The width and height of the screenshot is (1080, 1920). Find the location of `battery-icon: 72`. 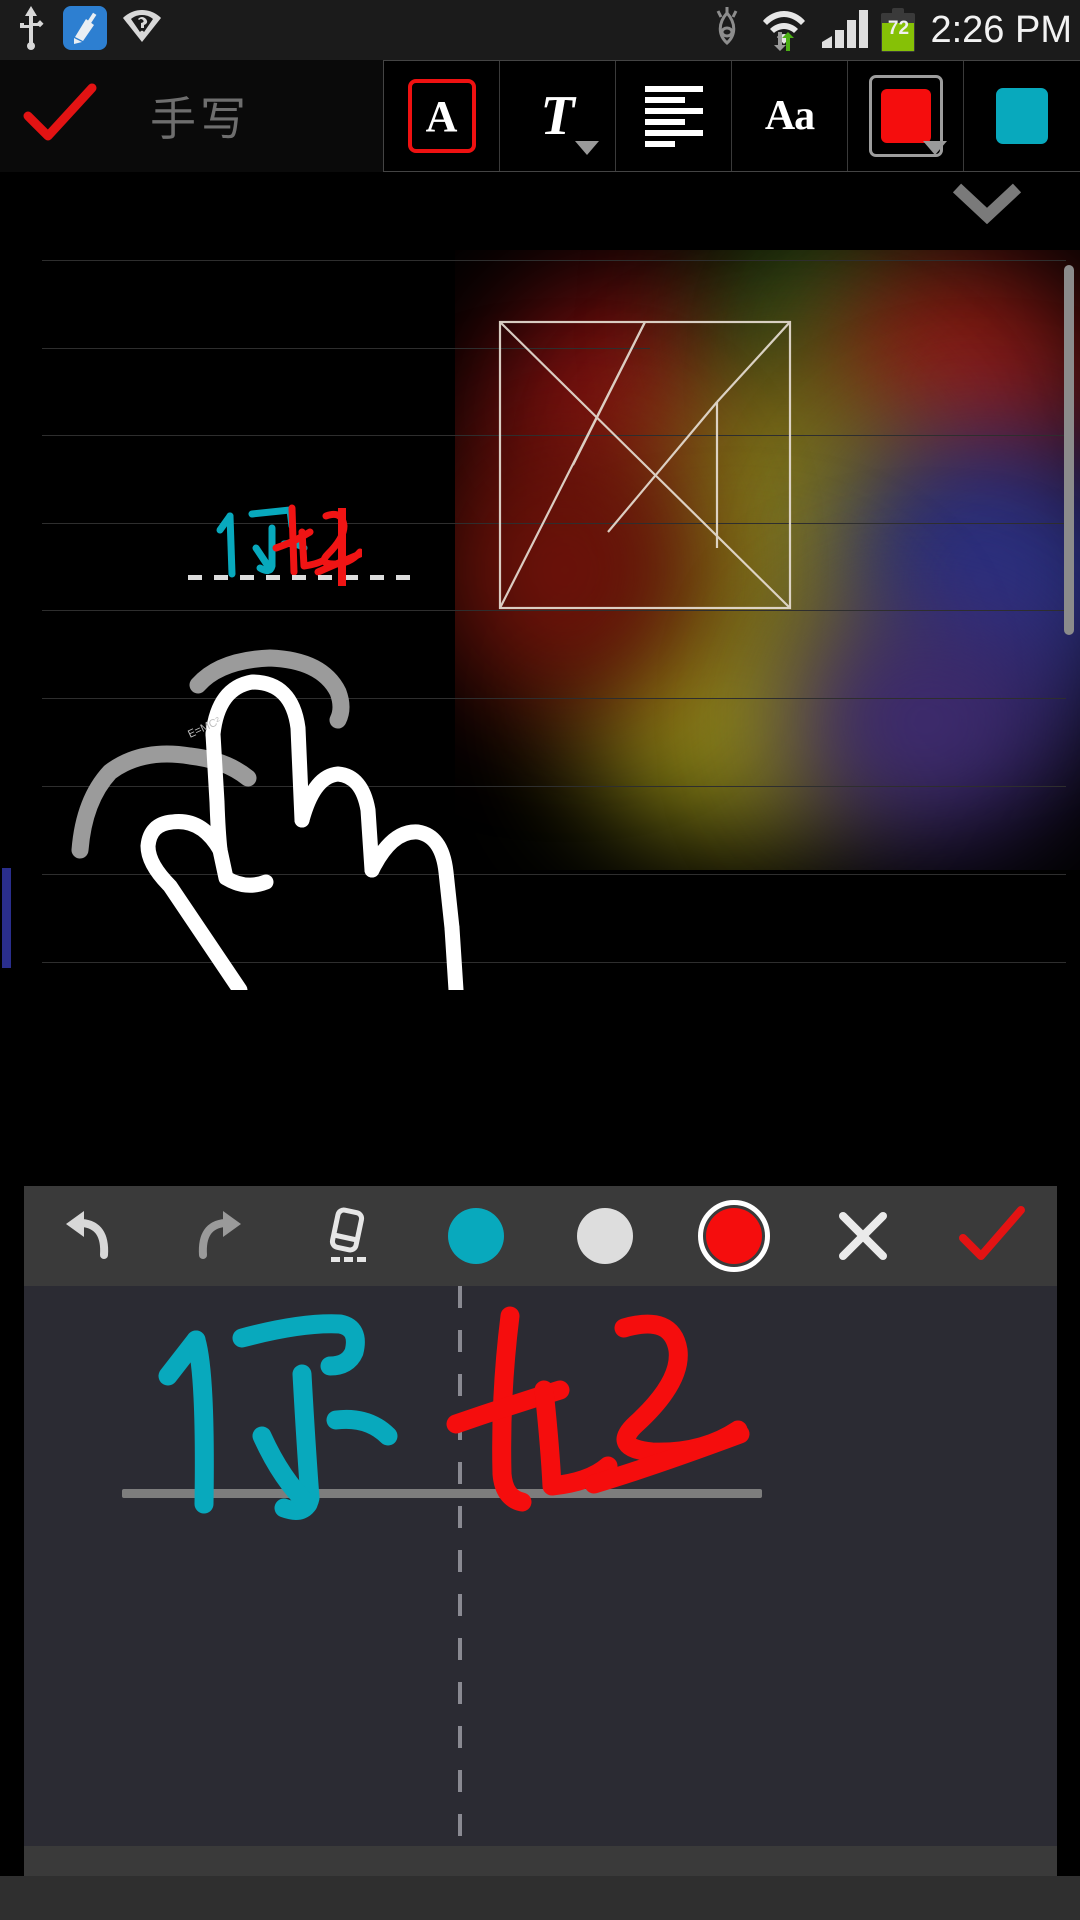

battery-icon: 72 is located at coordinates (898, 30).